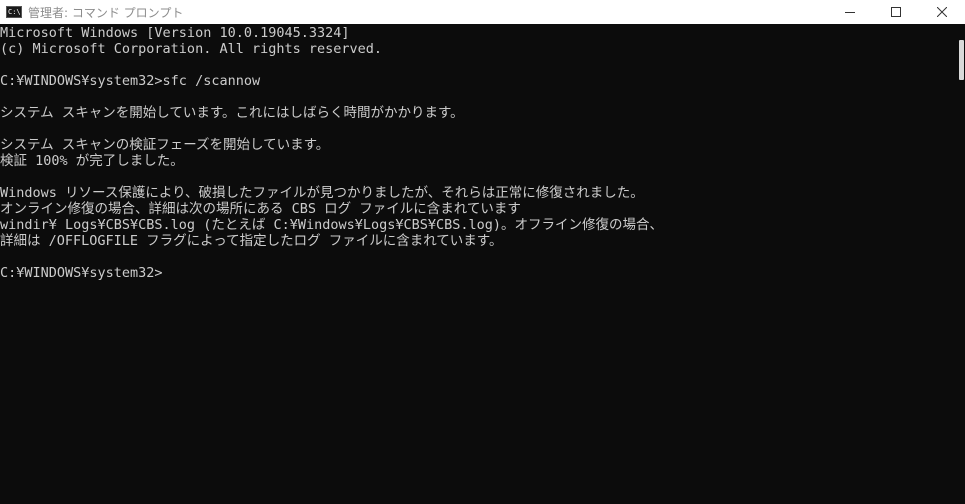 The height and width of the screenshot is (504, 965). I want to click on maximize-icon, so click(896, 12).